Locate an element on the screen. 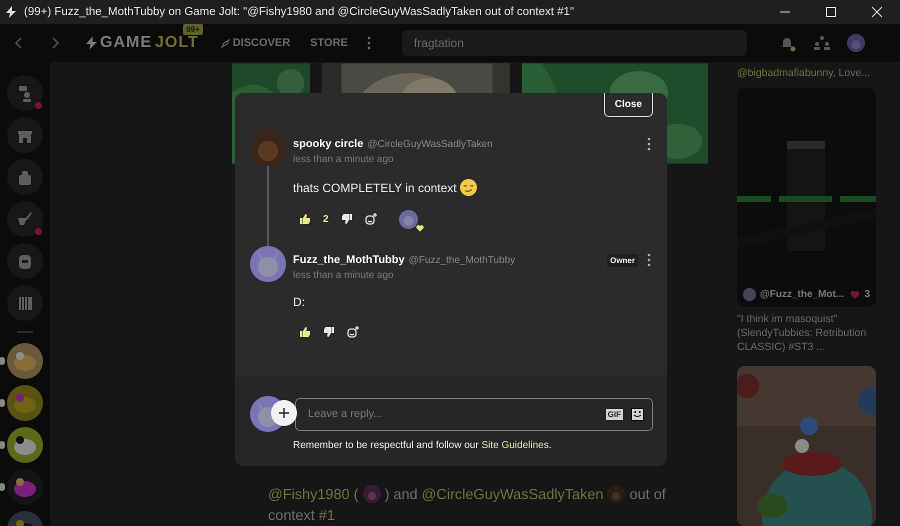 This screenshot has height=526, width=900. mention-link: #1 is located at coordinates (326, 516).